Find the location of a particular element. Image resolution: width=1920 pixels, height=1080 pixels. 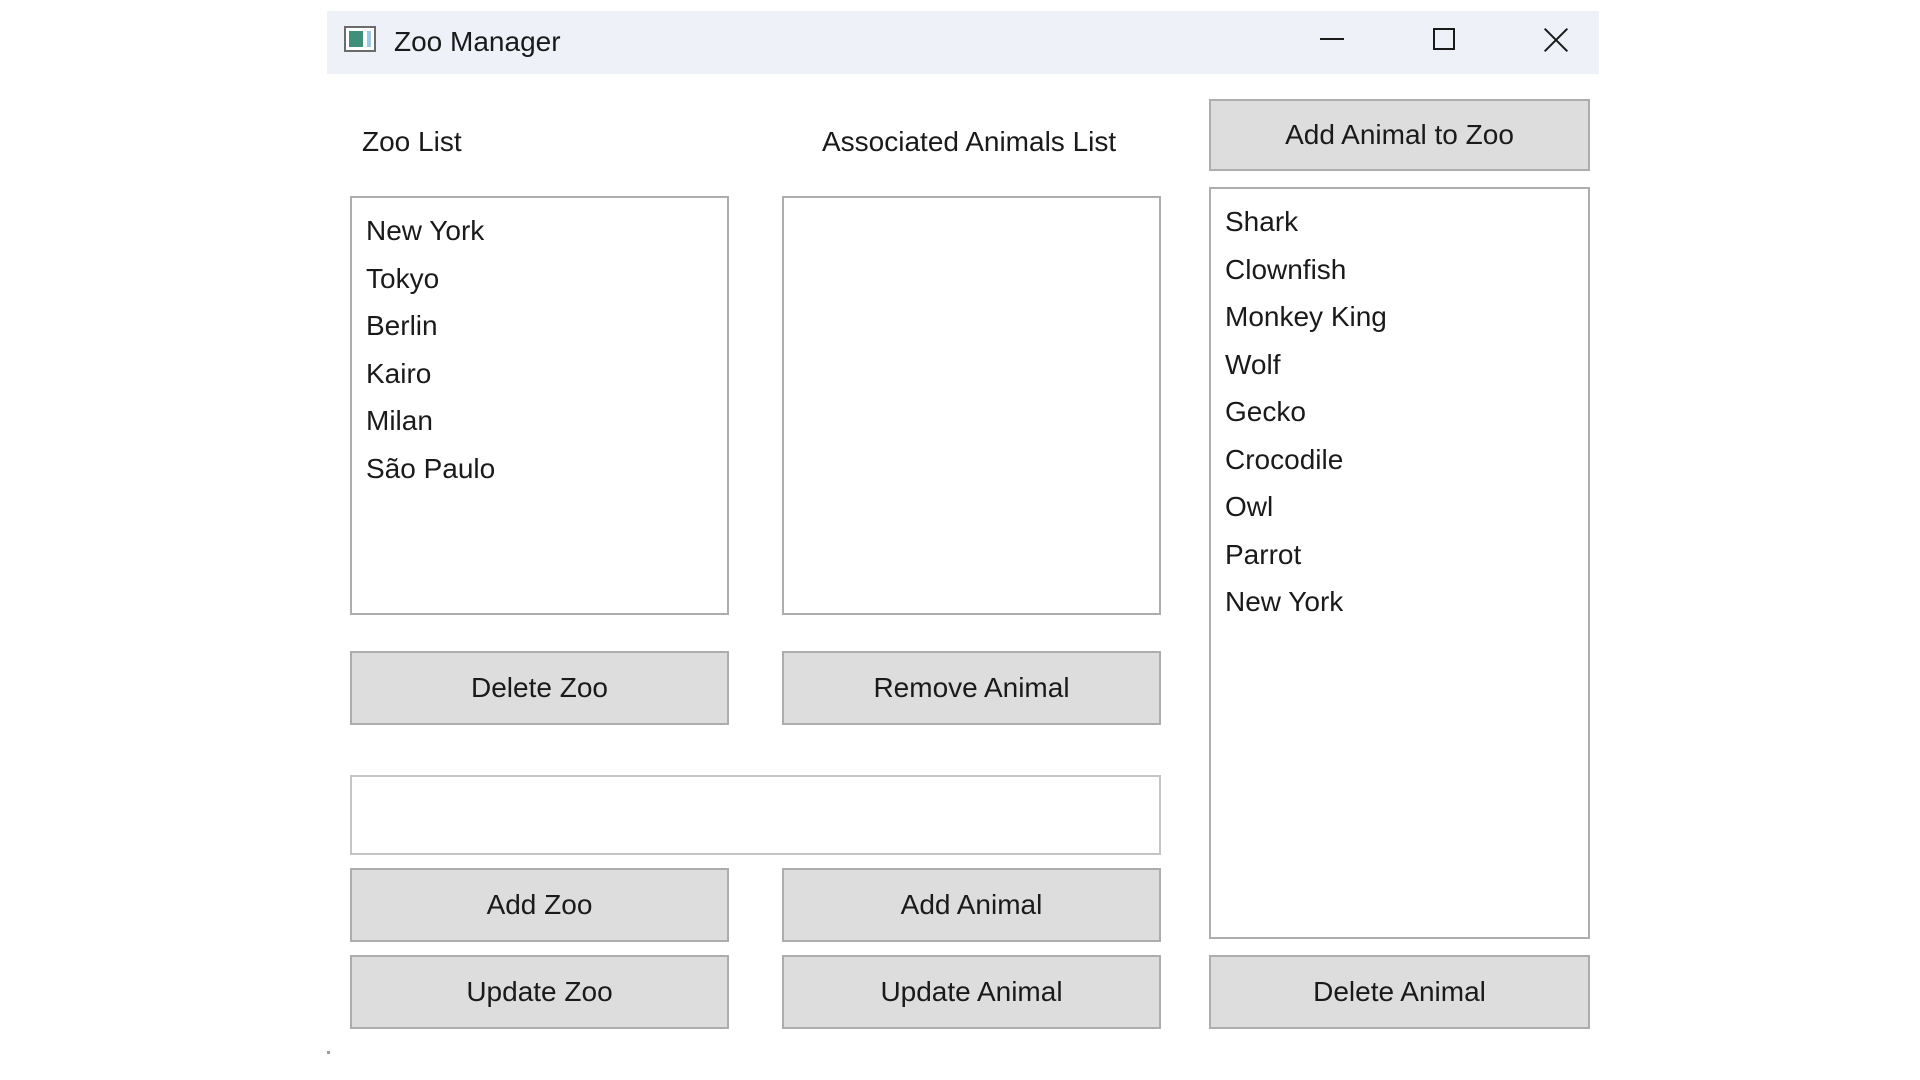

zoo-list-item: Berlin is located at coordinates (546, 326).